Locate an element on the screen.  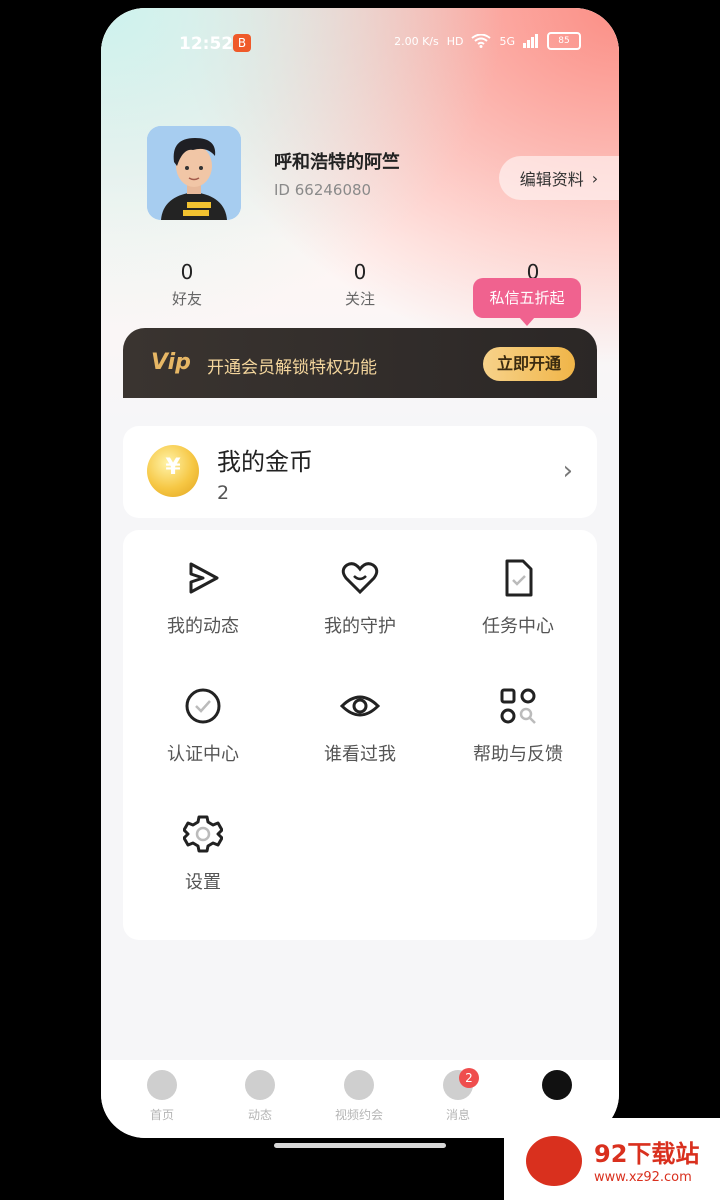
avatar-image is located at coordinates (194, 173).